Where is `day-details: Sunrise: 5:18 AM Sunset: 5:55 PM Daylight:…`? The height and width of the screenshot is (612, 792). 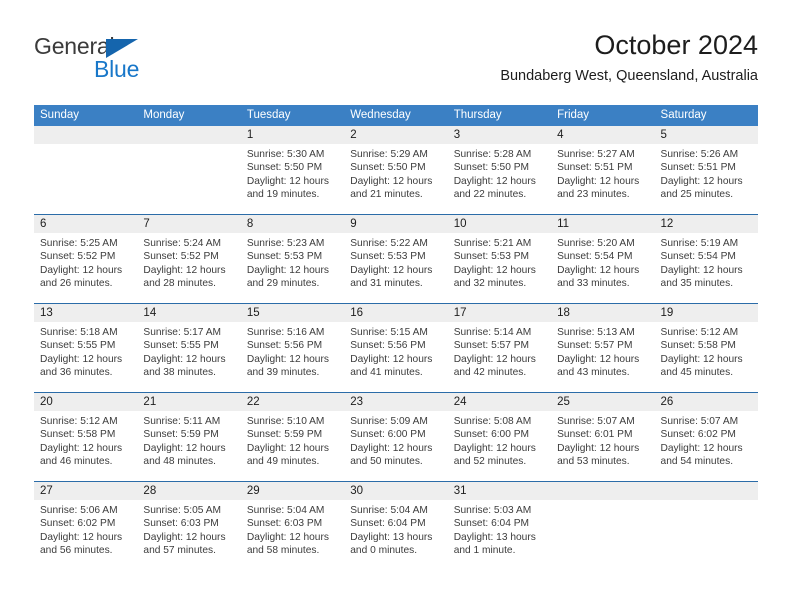 day-details: Sunrise: 5:18 AM Sunset: 5:55 PM Daylight:… is located at coordinates (85, 350).